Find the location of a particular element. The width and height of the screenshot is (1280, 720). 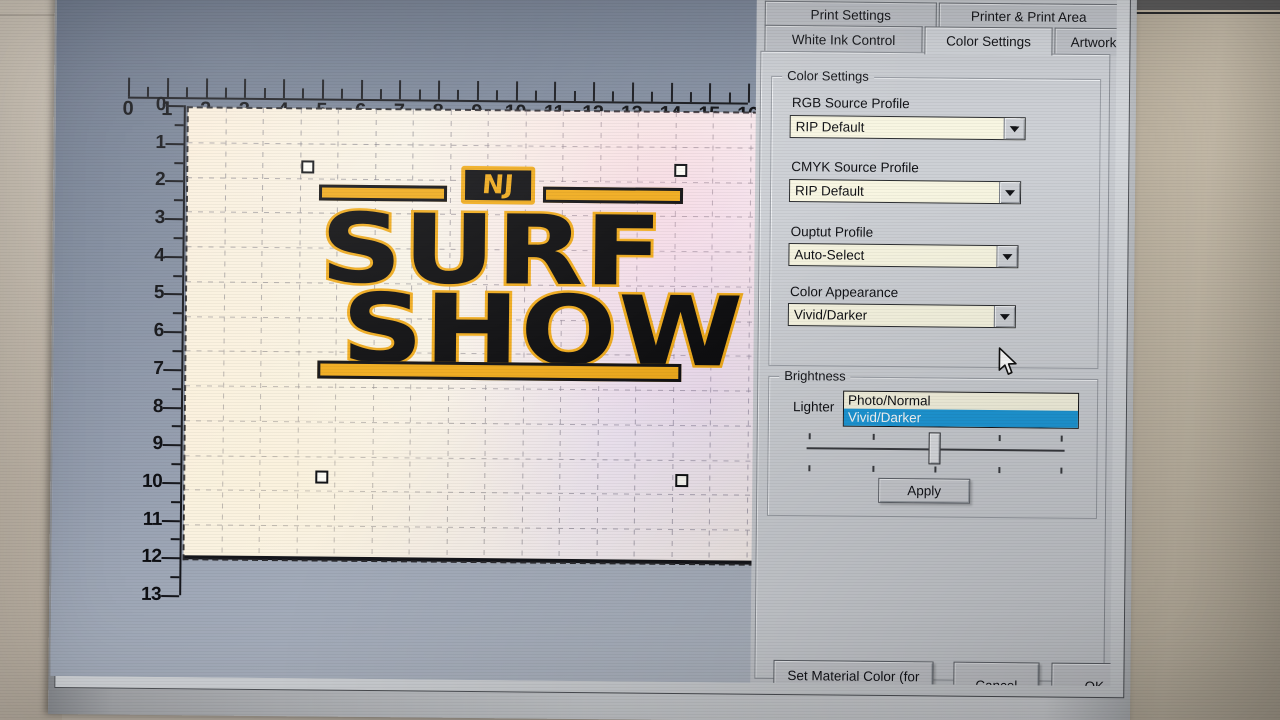

combo-output-profile-value: Auto-Select is located at coordinates (829, 255).